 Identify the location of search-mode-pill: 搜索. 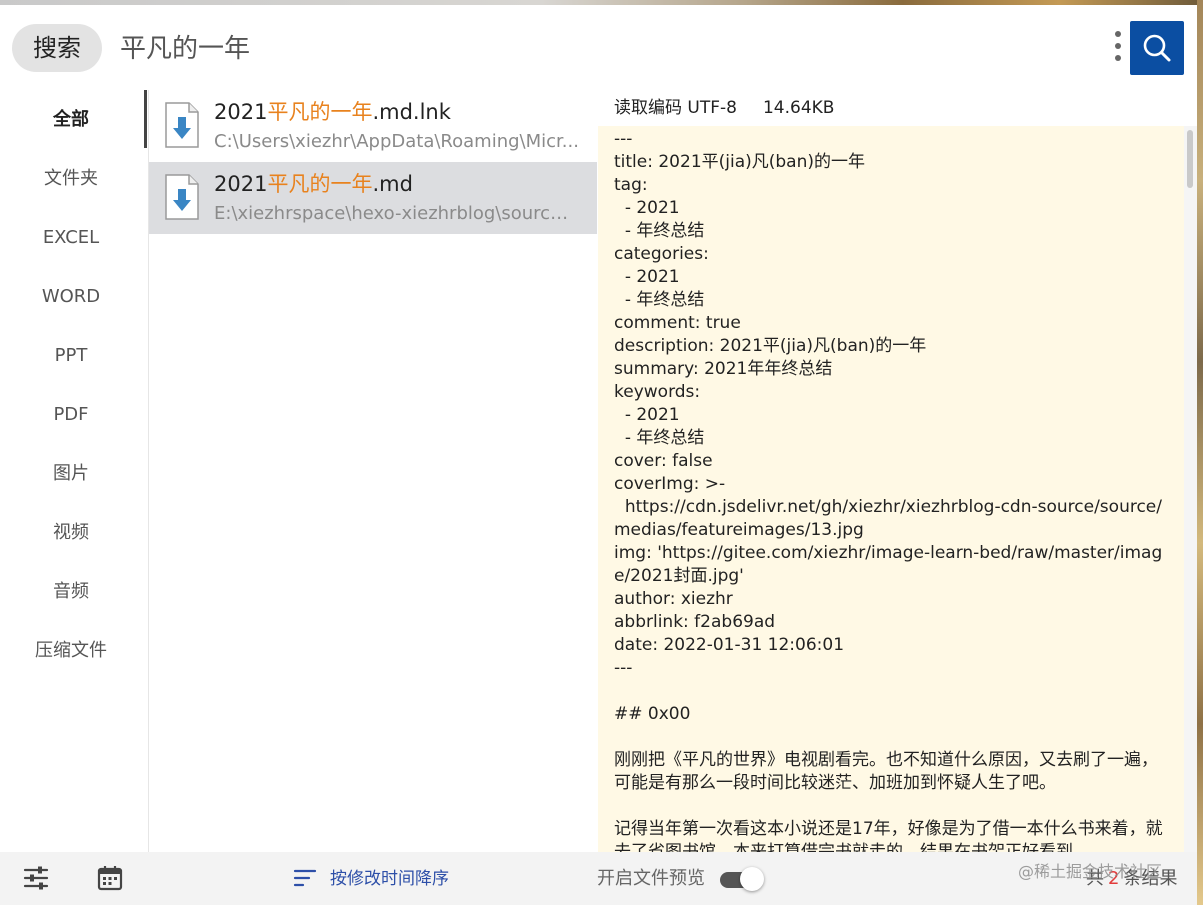
(57, 48).